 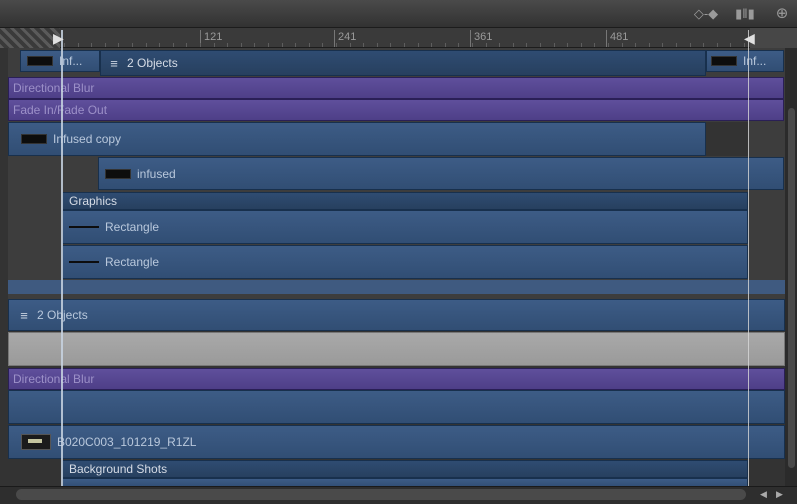 What do you see at coordinates (396, 110) in the screenshot?
I see `behavior-fade-in-out: Fade In/Fade Out` at bounding box center [396, 110].